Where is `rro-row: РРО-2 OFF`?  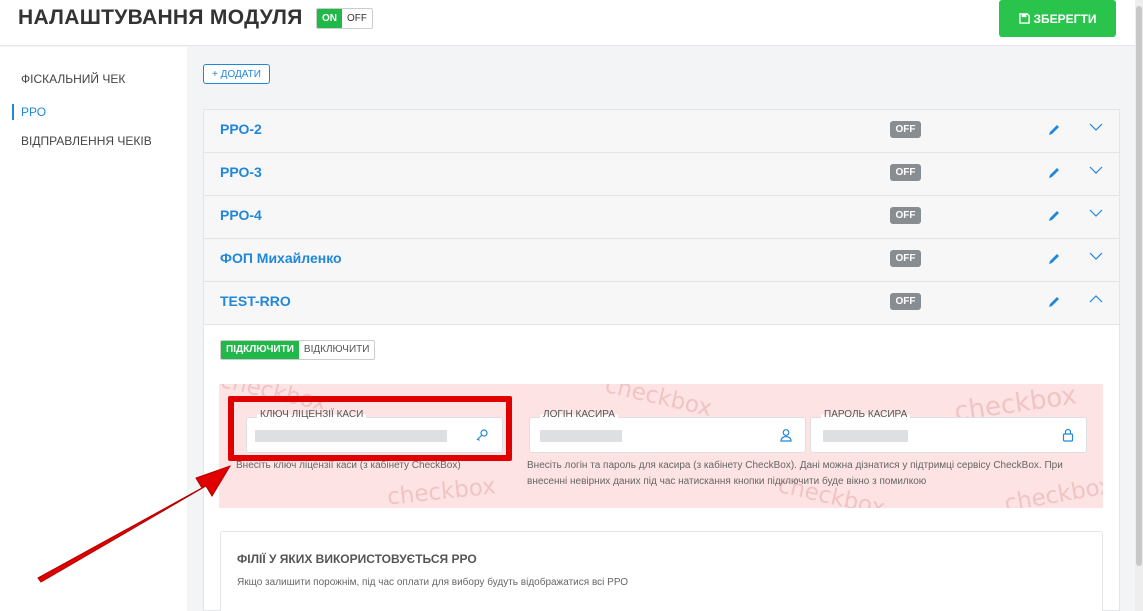 rro-row: РРО-2 OFF is located at coordinates (661, 131).